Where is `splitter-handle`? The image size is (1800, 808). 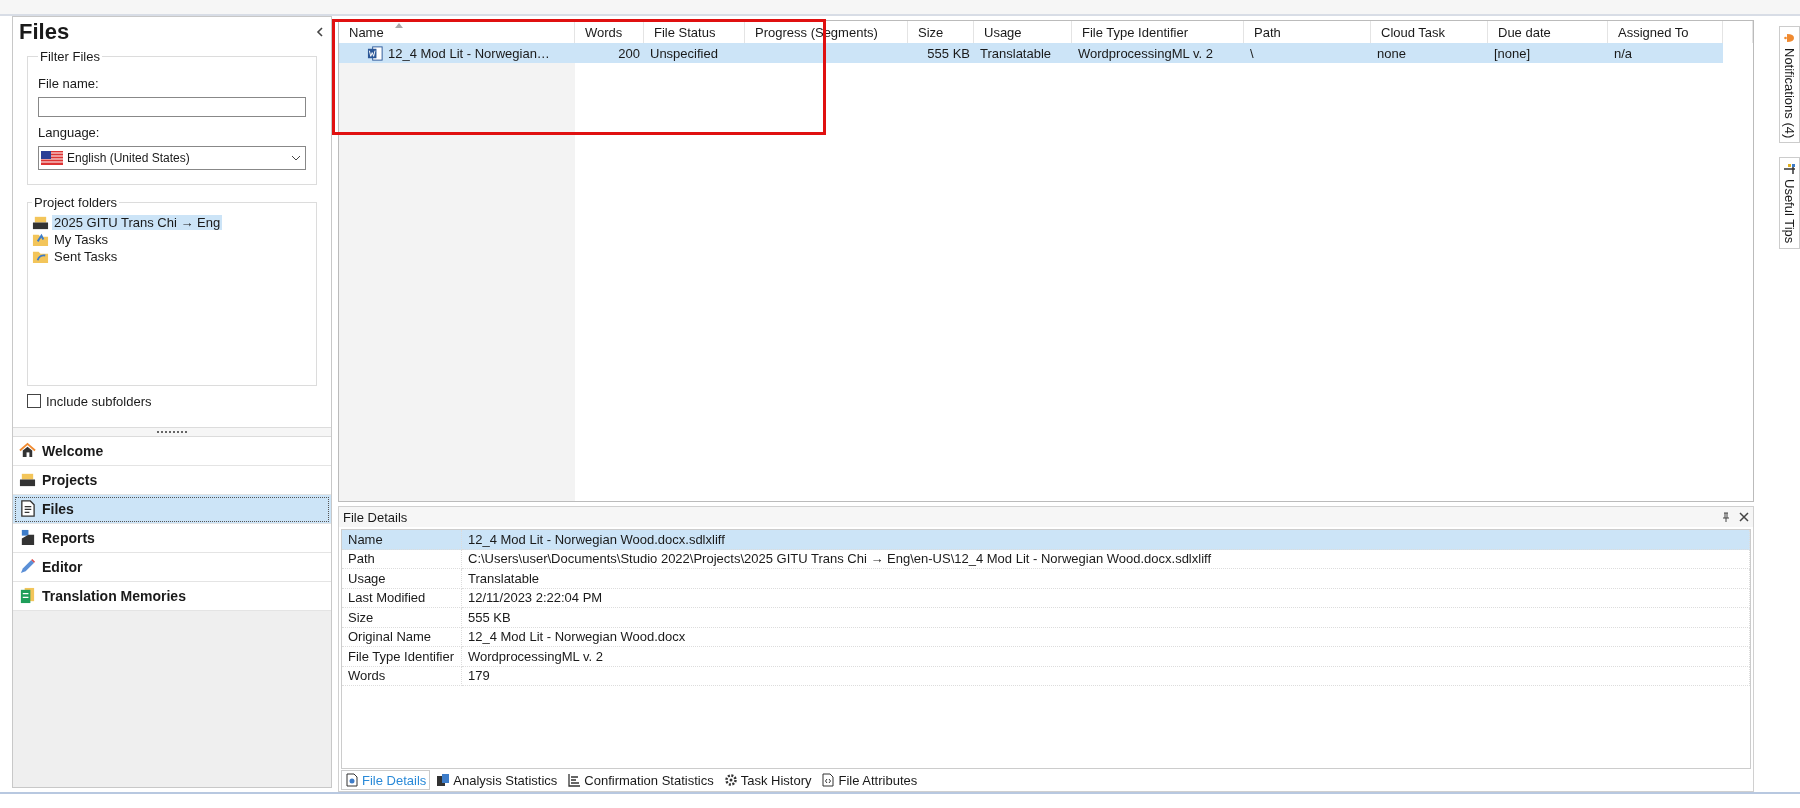 splitter-handle is located at coordinates (172, 431).